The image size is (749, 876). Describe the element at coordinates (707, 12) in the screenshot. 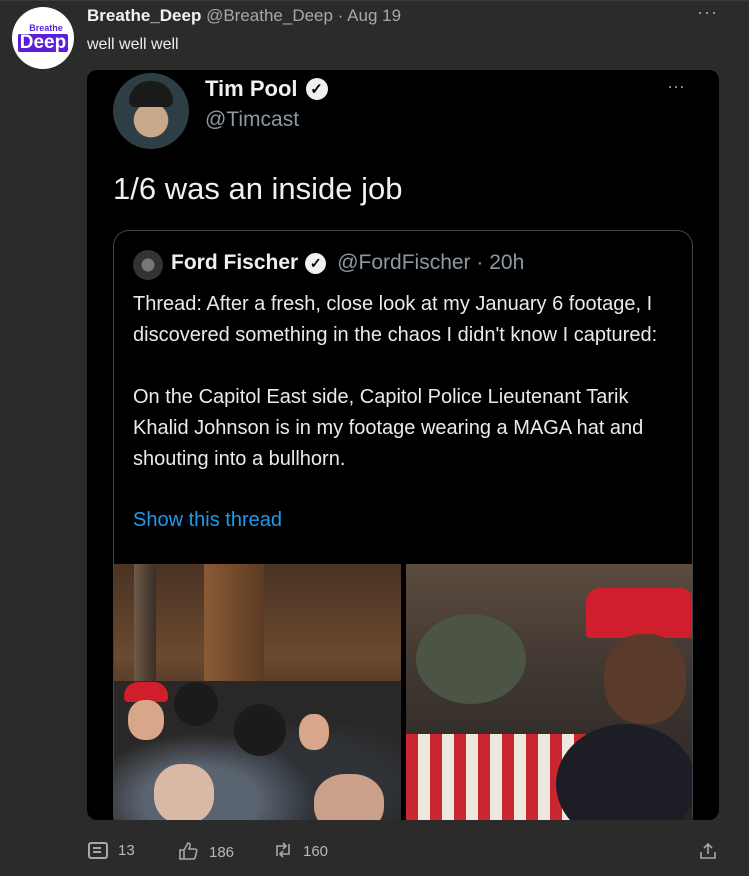

I see `more-options-icon: ···` at that location.